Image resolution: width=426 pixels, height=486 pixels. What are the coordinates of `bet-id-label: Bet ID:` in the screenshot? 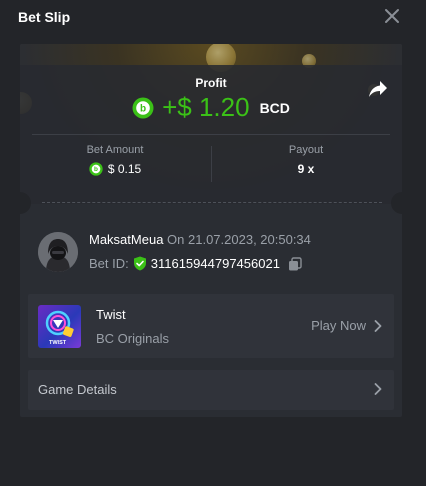 It's located at (109, 263).